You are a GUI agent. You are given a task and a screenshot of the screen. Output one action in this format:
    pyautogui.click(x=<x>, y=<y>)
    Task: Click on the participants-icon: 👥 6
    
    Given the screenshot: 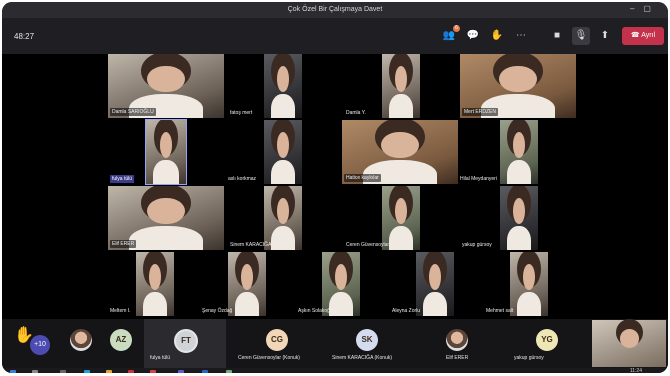 What is the action you would take?
    pyautogui.click(x=450, y=35)
    